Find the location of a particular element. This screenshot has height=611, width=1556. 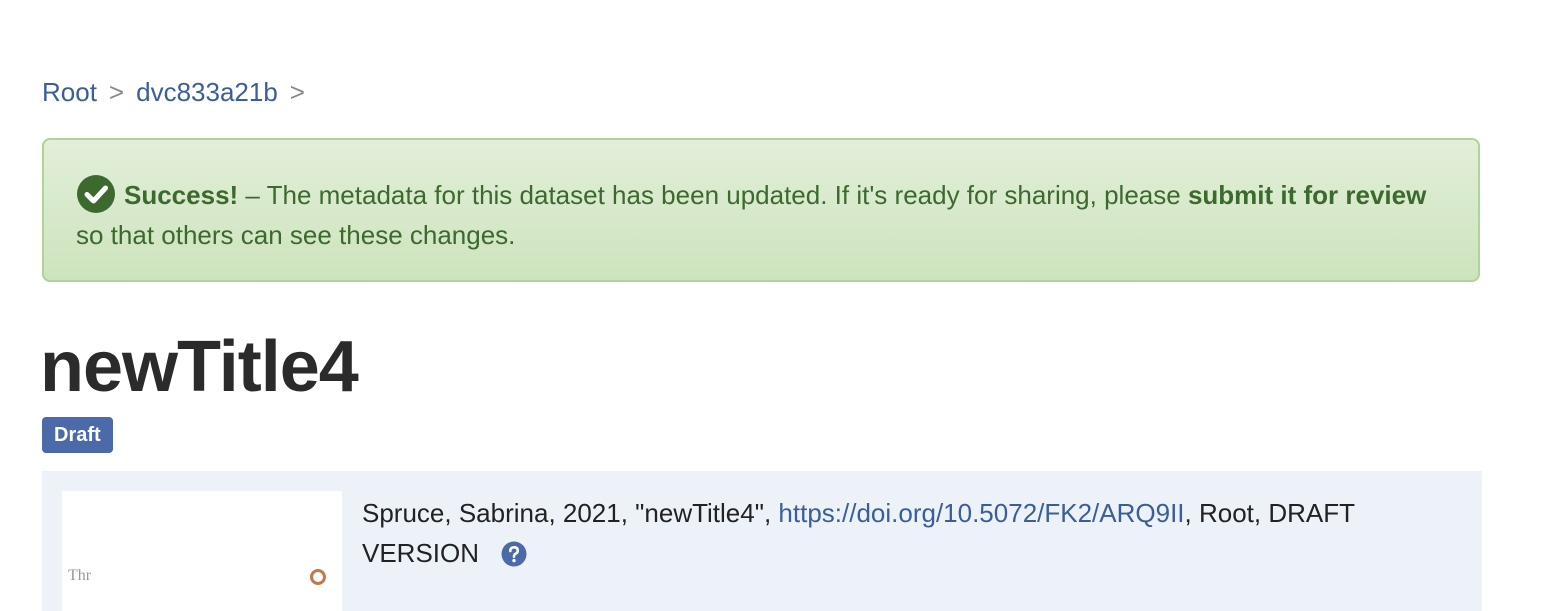

citation-text: Spruce, Sabrina, 2021, "newTitle4", is located at coordinates (570, 513).